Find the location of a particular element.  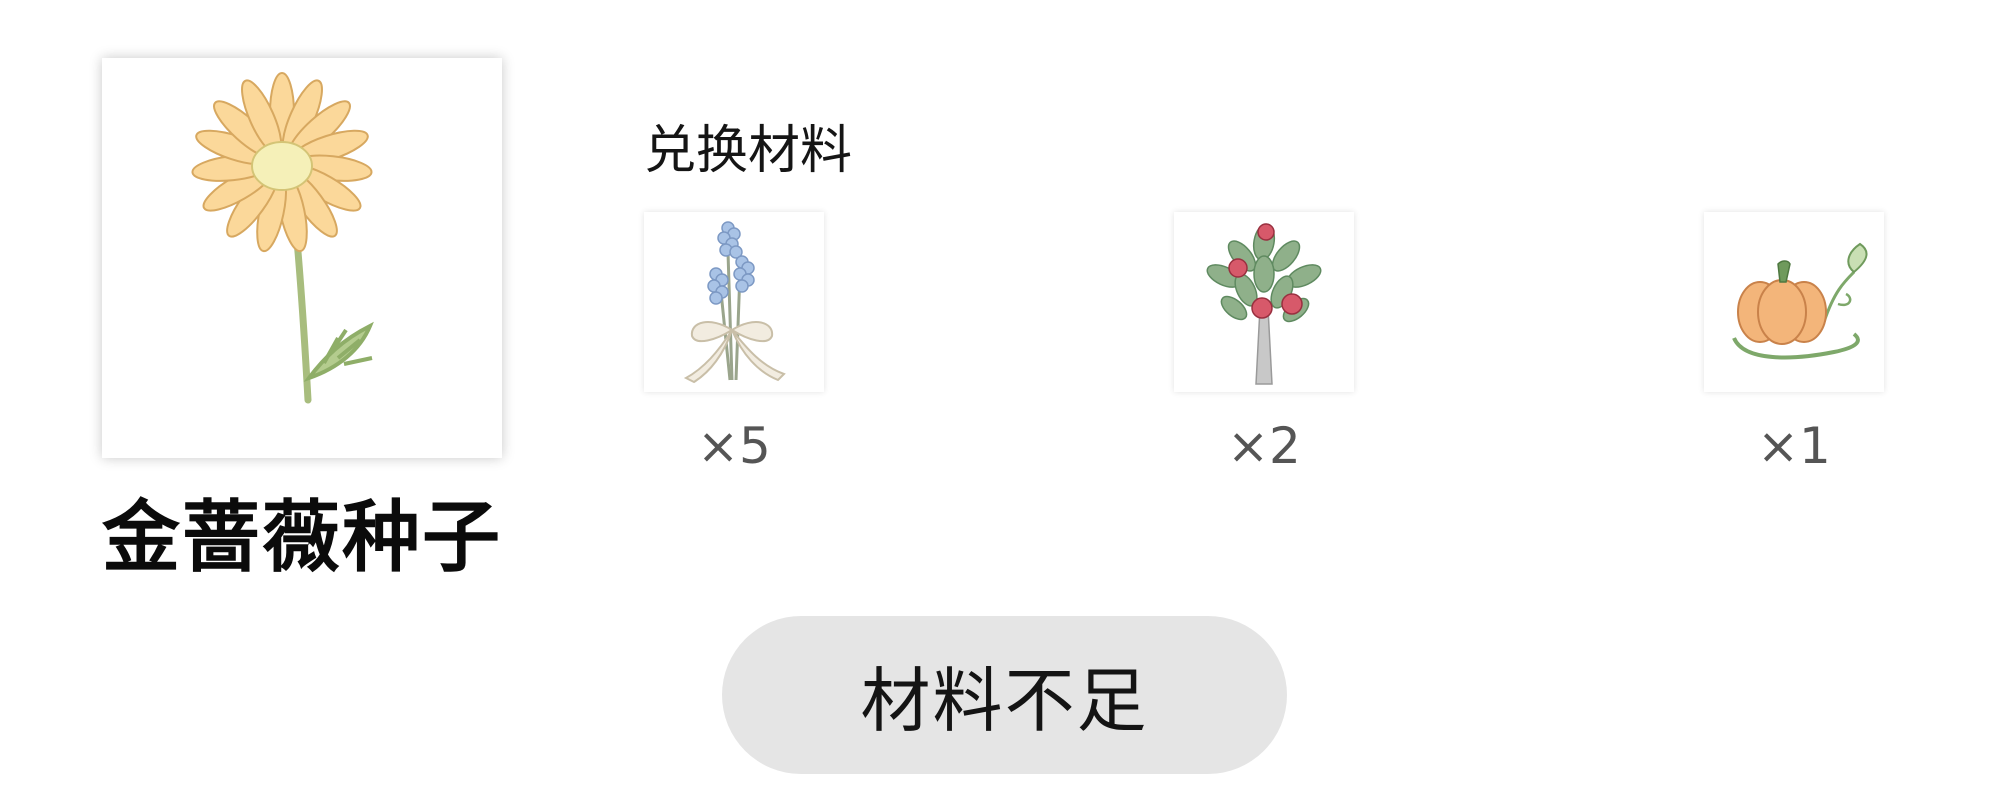

pomegranate-tree-icon is located at coordinates (1264, 304).